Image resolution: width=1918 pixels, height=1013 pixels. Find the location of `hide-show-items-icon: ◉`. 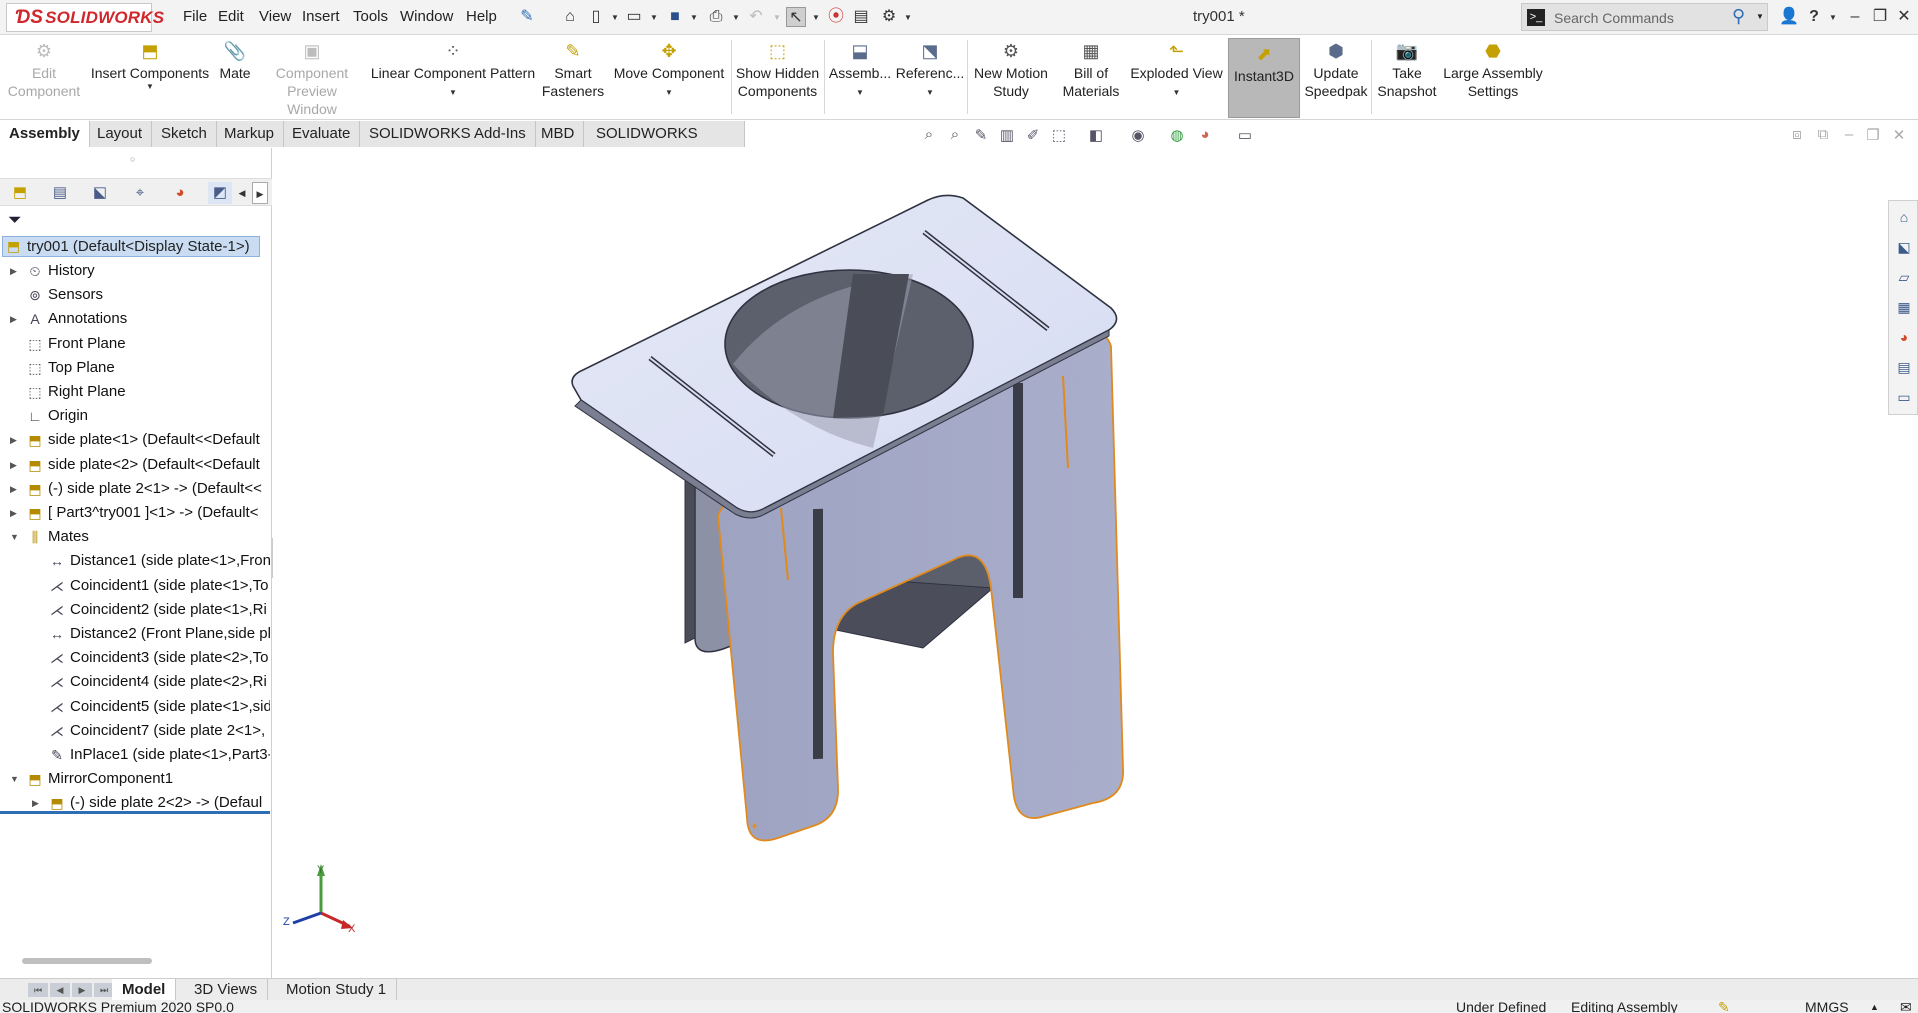

hide-show-items-icon: ◉ is located at coordinates (1138, 135).